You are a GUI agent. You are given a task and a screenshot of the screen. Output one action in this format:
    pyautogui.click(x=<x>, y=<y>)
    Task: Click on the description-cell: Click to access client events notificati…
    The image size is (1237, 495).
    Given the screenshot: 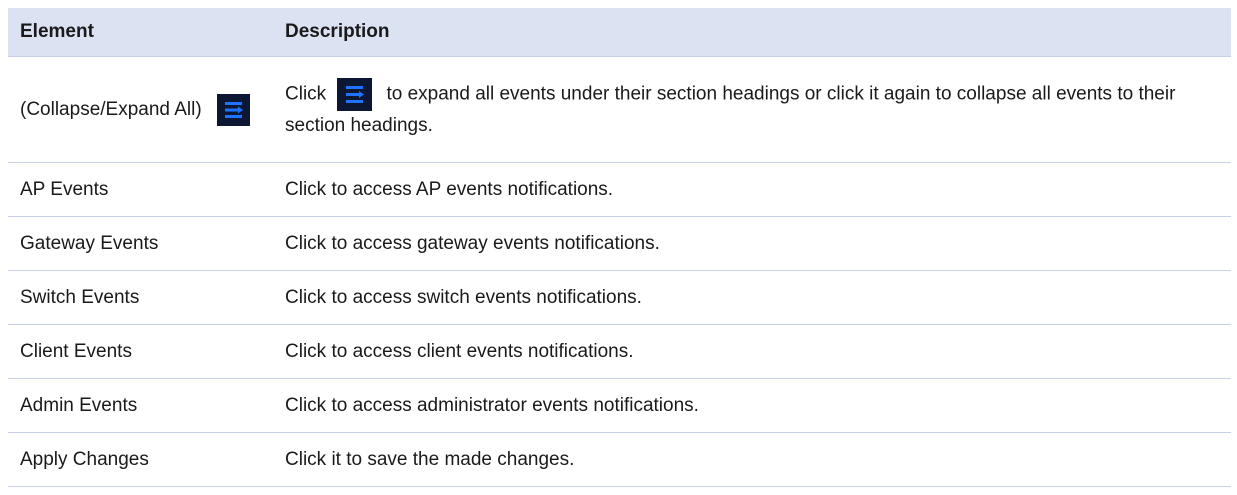 What is the action you would take?
    pyautogui.click(x=752, y=351)
    